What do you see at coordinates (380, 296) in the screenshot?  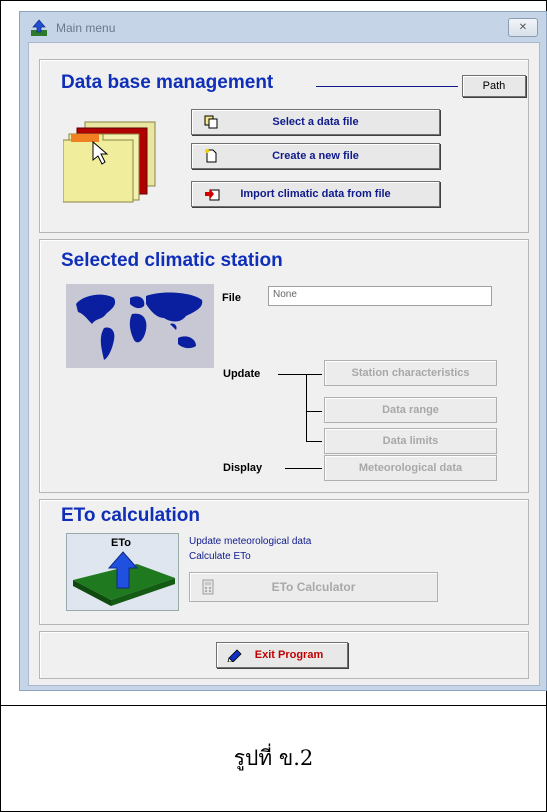 I see `file-field: None` at bounding box center [380, 296].